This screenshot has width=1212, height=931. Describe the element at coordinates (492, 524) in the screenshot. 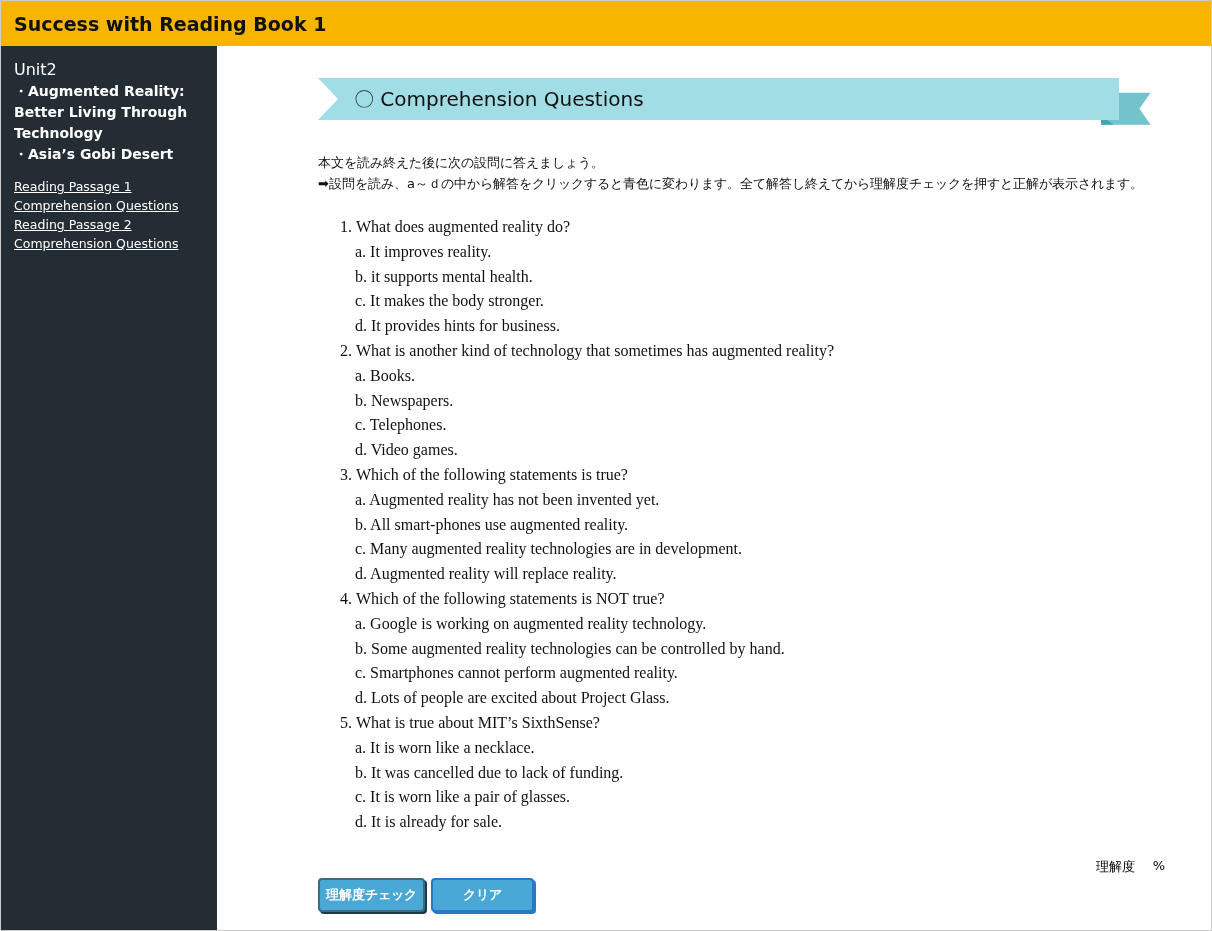

I see `answer-option: b. All smart-phones use augmented reality.` at that location.